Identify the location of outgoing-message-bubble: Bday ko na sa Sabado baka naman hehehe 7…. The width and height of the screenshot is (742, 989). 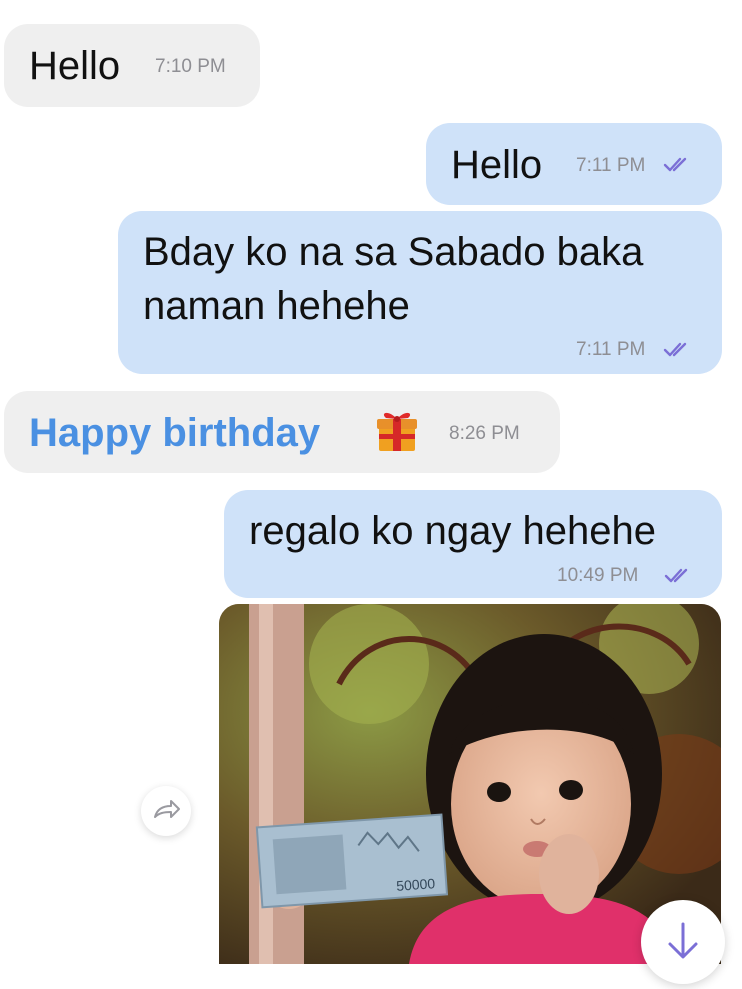
(420, 292).